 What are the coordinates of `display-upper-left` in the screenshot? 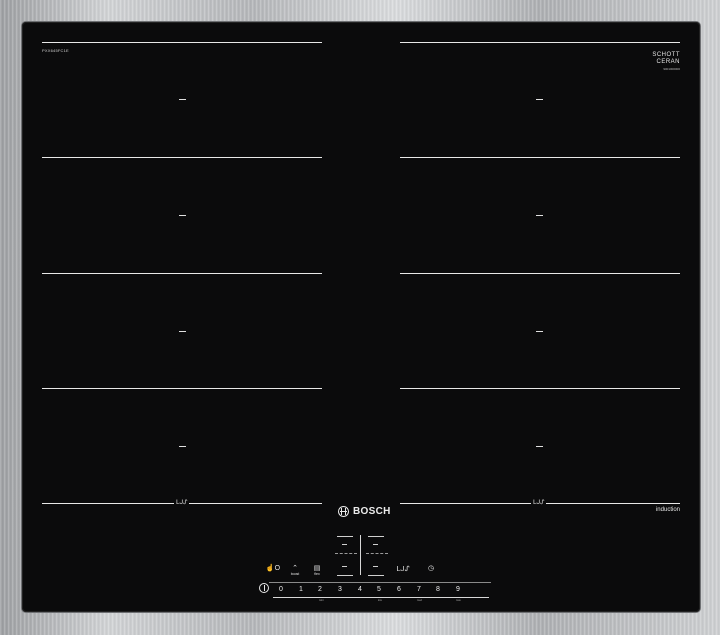 It's located at (344, 544).